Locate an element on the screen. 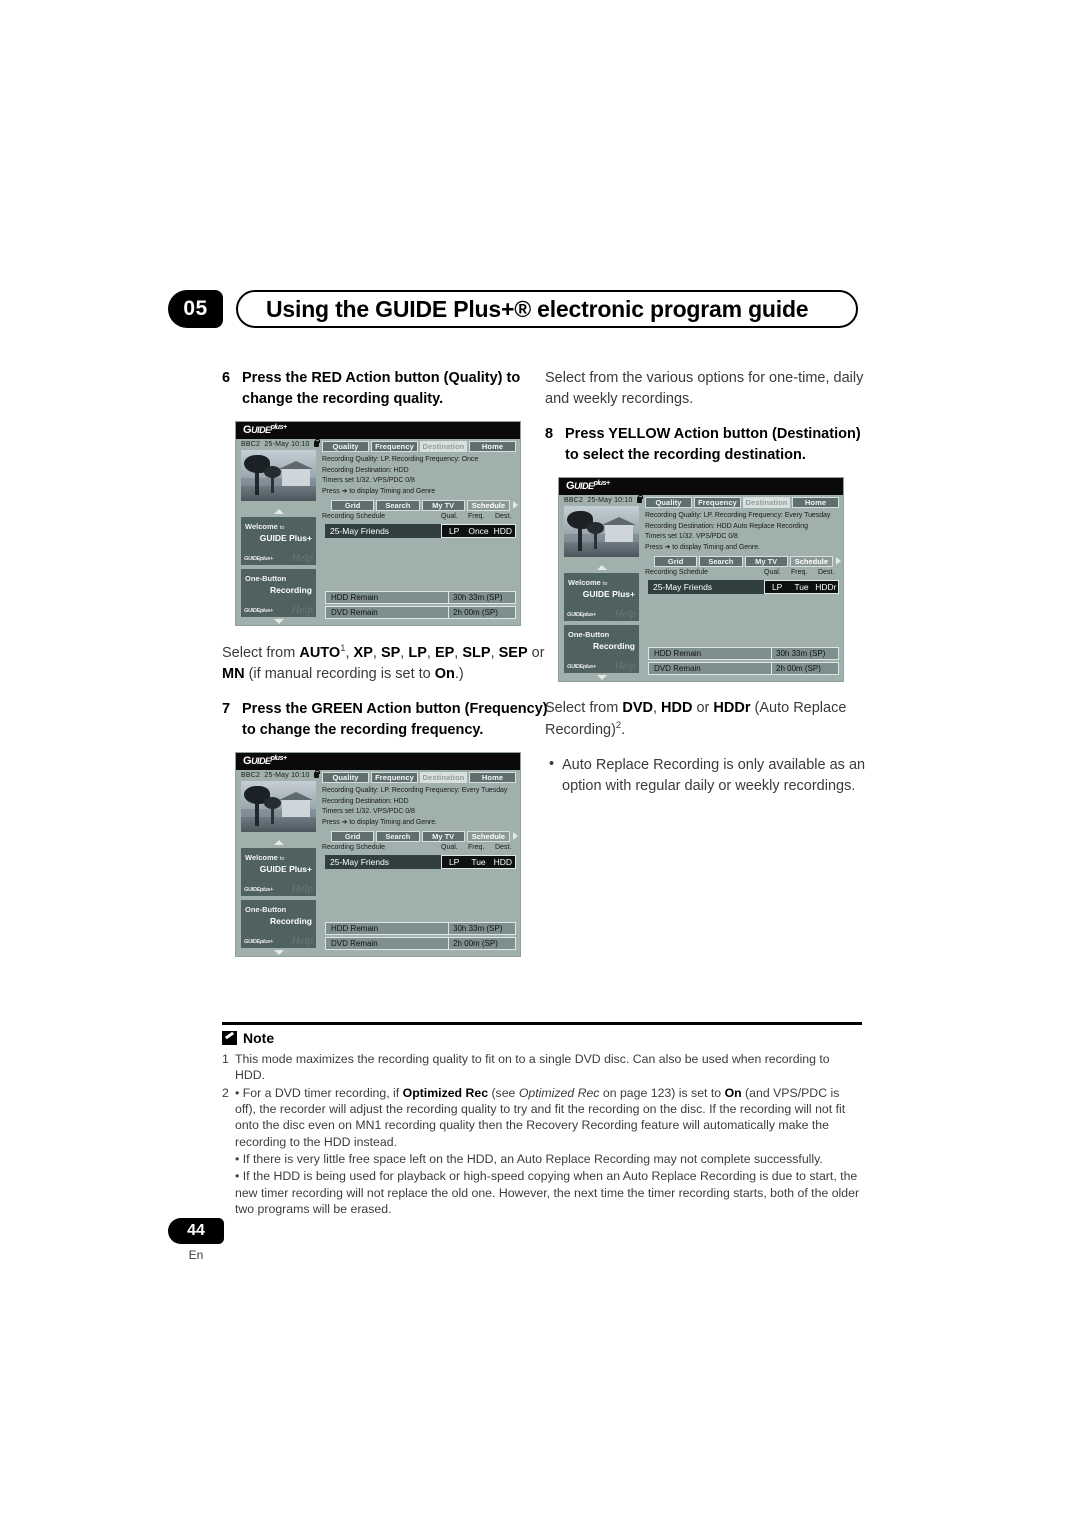 The height and width of the screenshot is (1528, 1080). option-dvd: DVD is located at coordinates (637, 708).